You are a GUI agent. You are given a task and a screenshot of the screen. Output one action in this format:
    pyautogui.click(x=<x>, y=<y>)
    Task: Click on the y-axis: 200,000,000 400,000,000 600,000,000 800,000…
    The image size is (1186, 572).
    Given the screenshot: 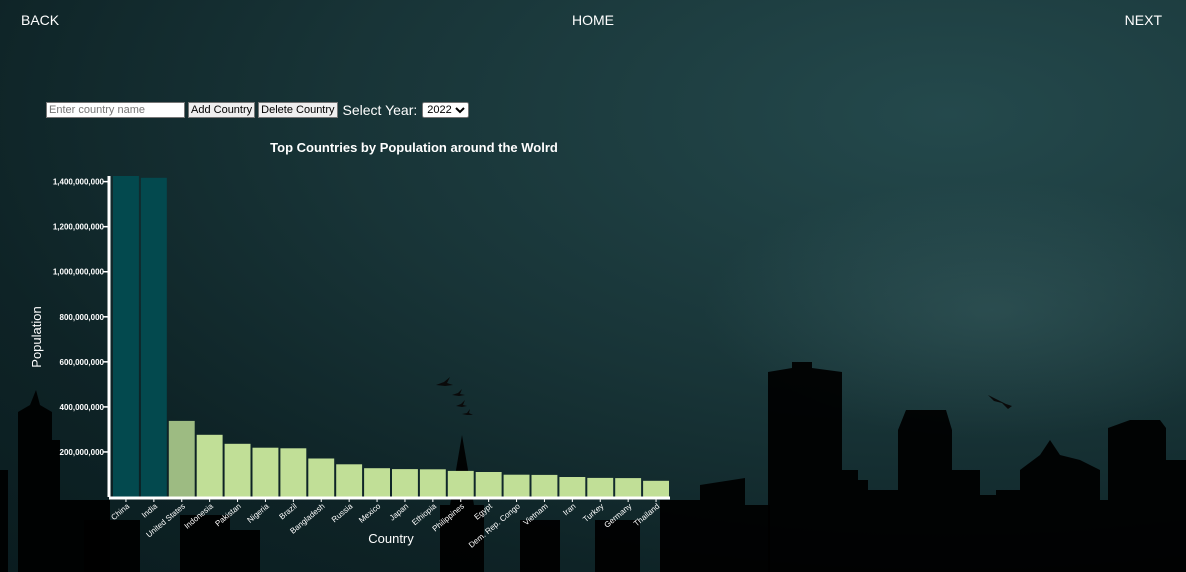 What is the action you would take?
    pyautogui.click(x=82, y=336)
    